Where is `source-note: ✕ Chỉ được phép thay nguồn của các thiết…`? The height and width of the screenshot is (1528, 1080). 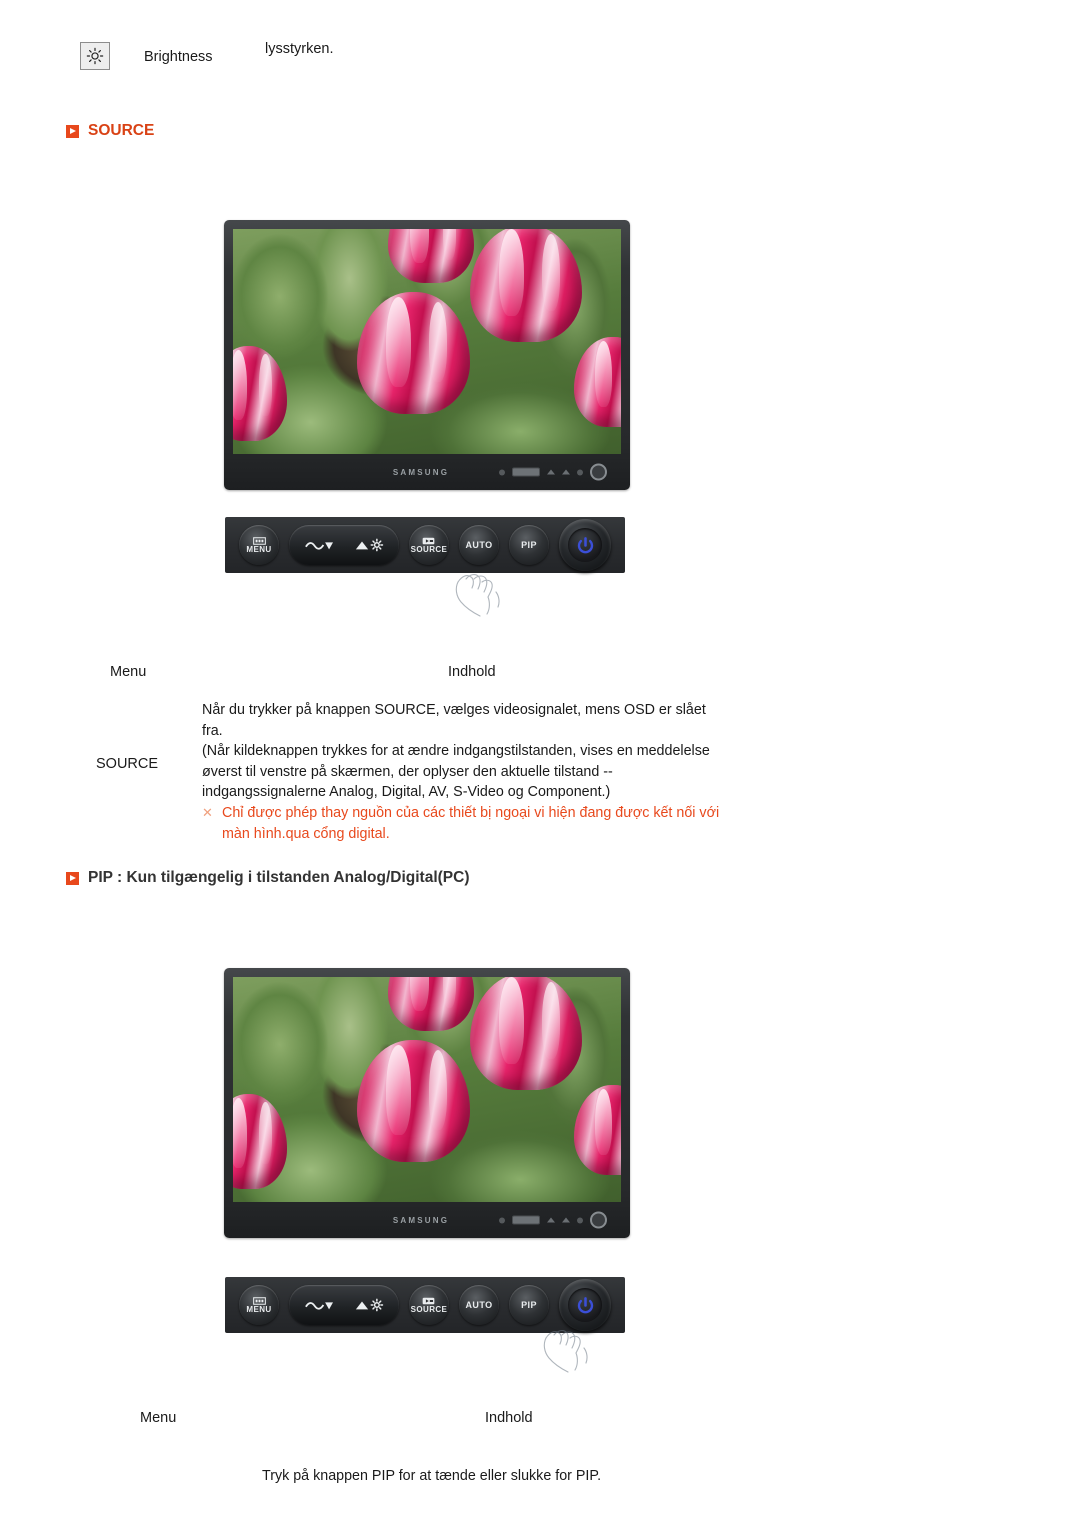 source-note: ✕ Chỉ được phép thay nguồn của các thiết… is located at coordinates (482, 823).